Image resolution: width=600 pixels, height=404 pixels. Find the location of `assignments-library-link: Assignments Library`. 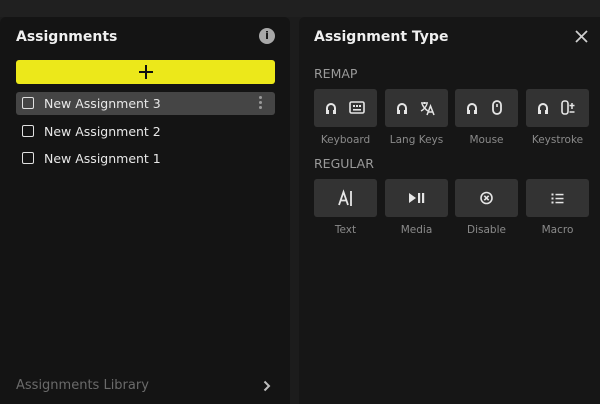

assignments-library-link: Assignments Library is located at coordinates (145, 388).